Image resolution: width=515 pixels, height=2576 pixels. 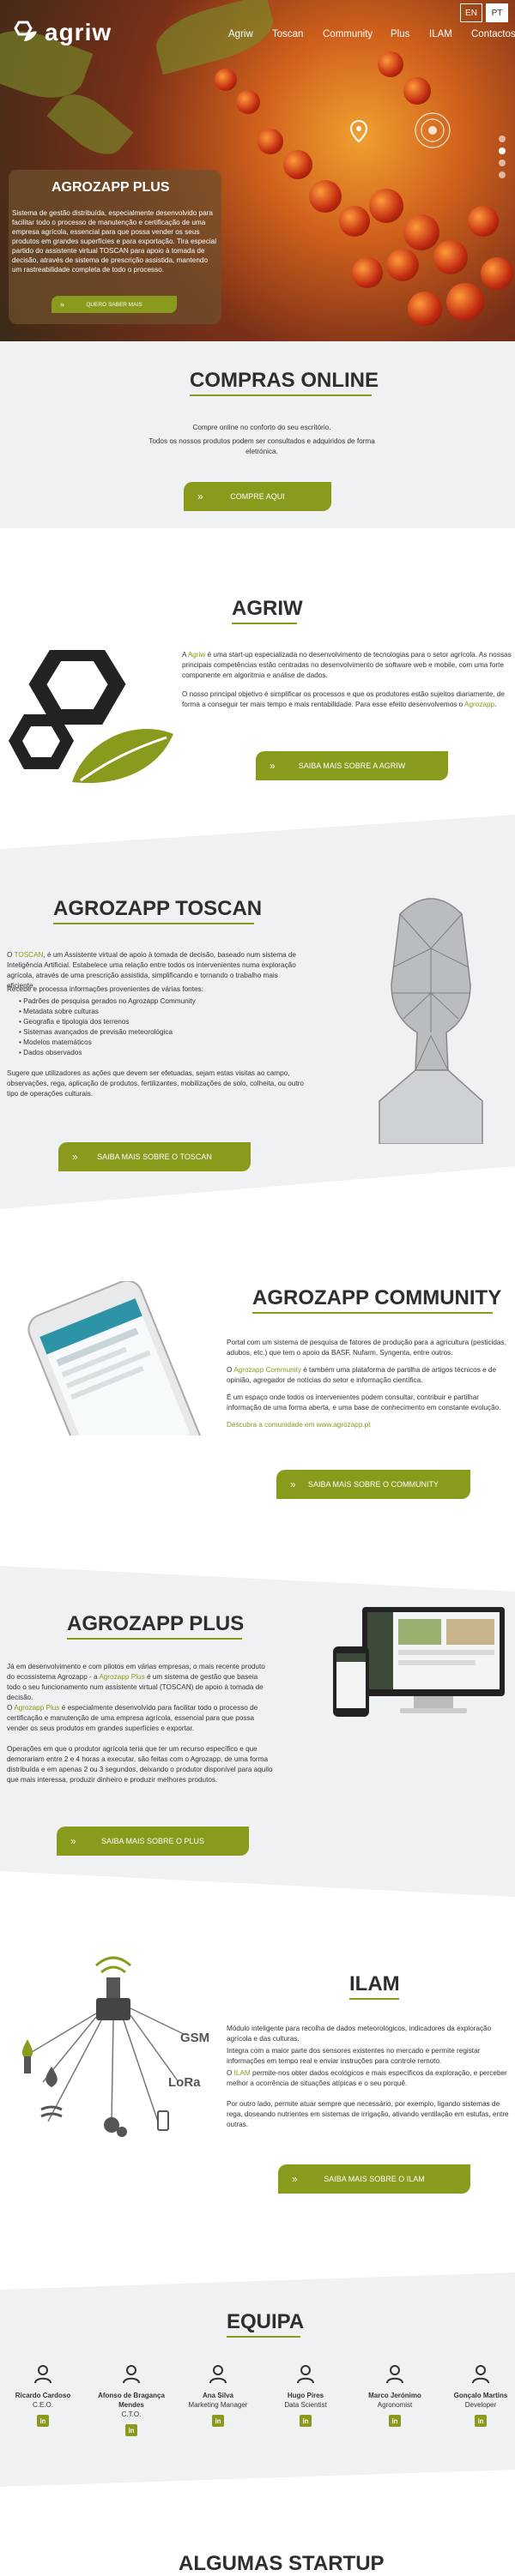 I want to click on toscan-button-label: SAIBA MAIS SOBRE O TOSCAN, so click(x=154, y=1157).